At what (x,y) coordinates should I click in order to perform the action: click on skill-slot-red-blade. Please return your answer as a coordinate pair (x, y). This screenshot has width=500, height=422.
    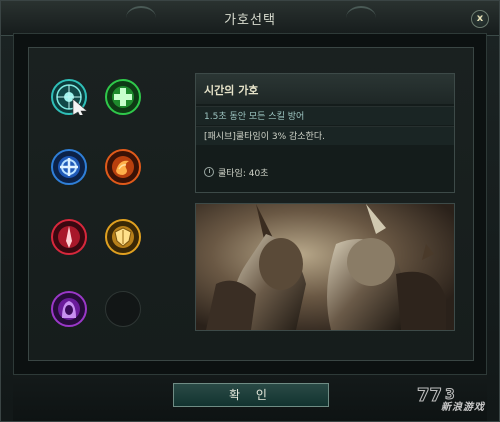
    Looking at the image, I should click on (69, 237).